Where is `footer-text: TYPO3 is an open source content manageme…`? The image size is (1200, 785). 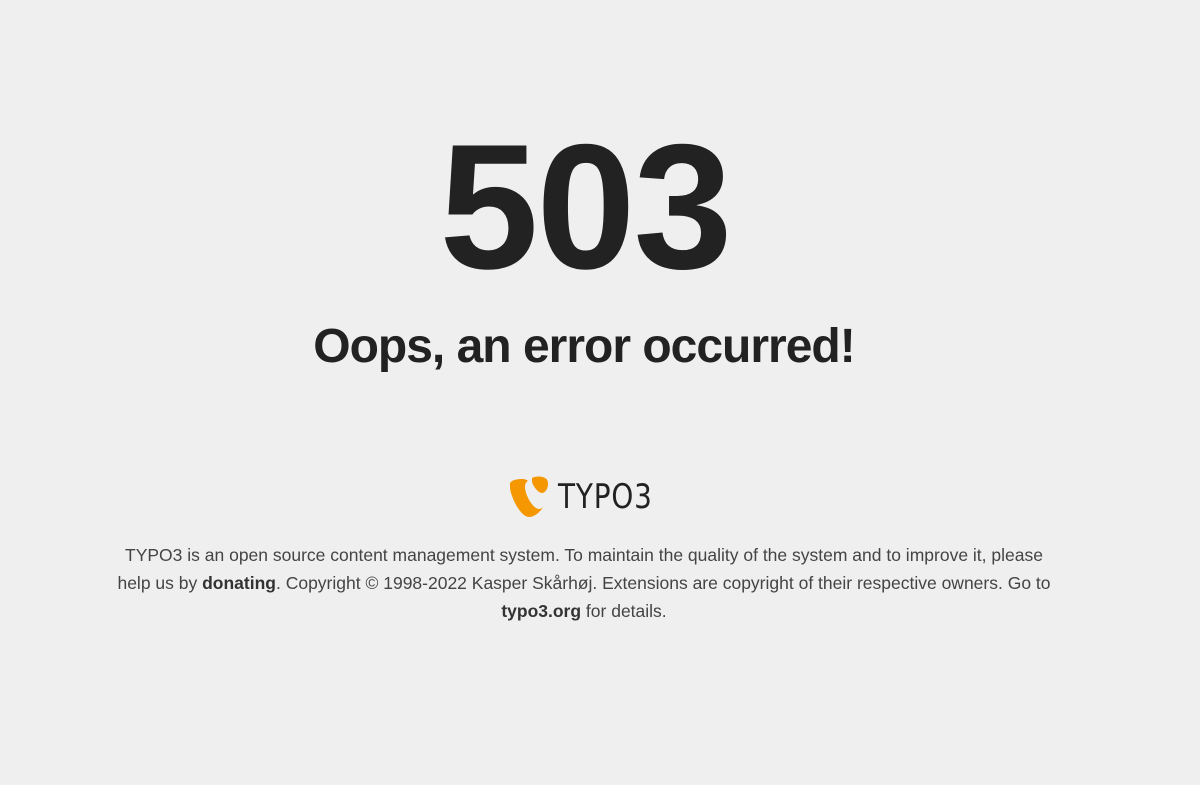 footer-text: TYPO3 is an open source content manageme… is located at coordinates (584, 583).